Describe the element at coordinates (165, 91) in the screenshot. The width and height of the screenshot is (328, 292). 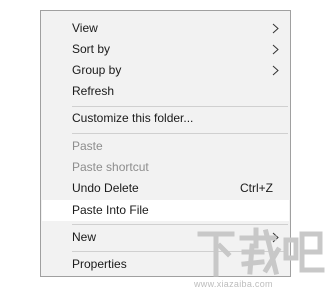
I see `menu-item-refresh: Refresh` at that location.